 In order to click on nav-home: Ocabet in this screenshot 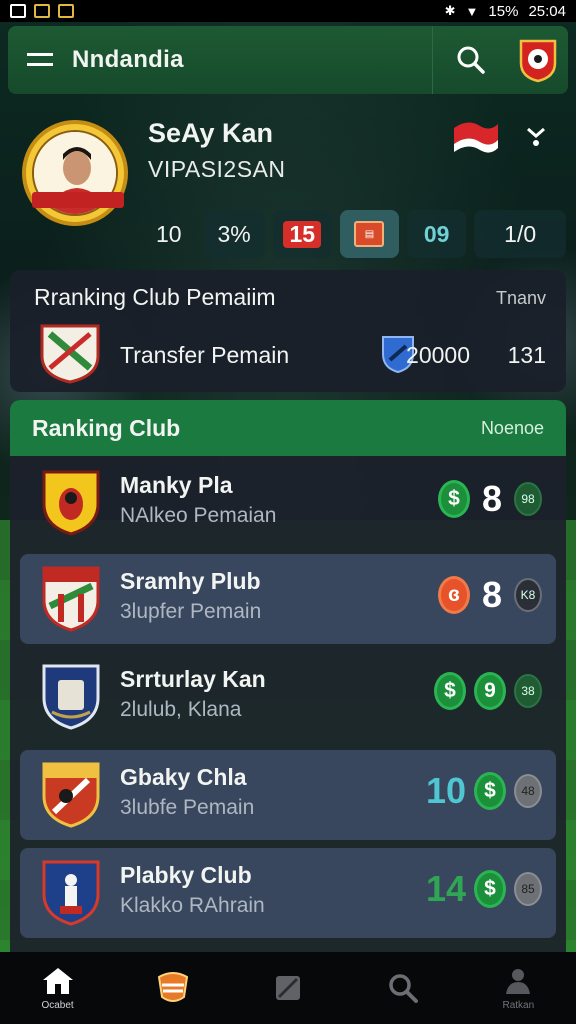, I will do `click(58, 988)`.